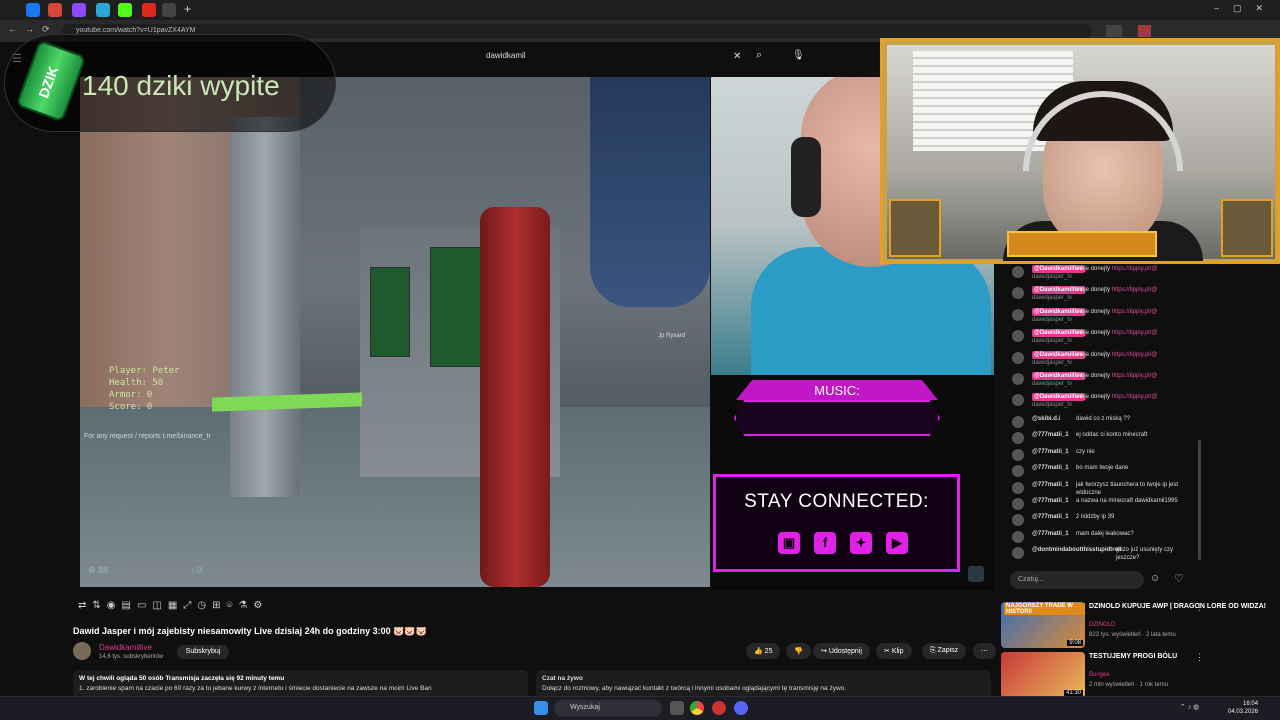 The width and height of the screenshot is (1280, 720). I want to click on chat-username: @skibi.d.i, so click(1046, 419).